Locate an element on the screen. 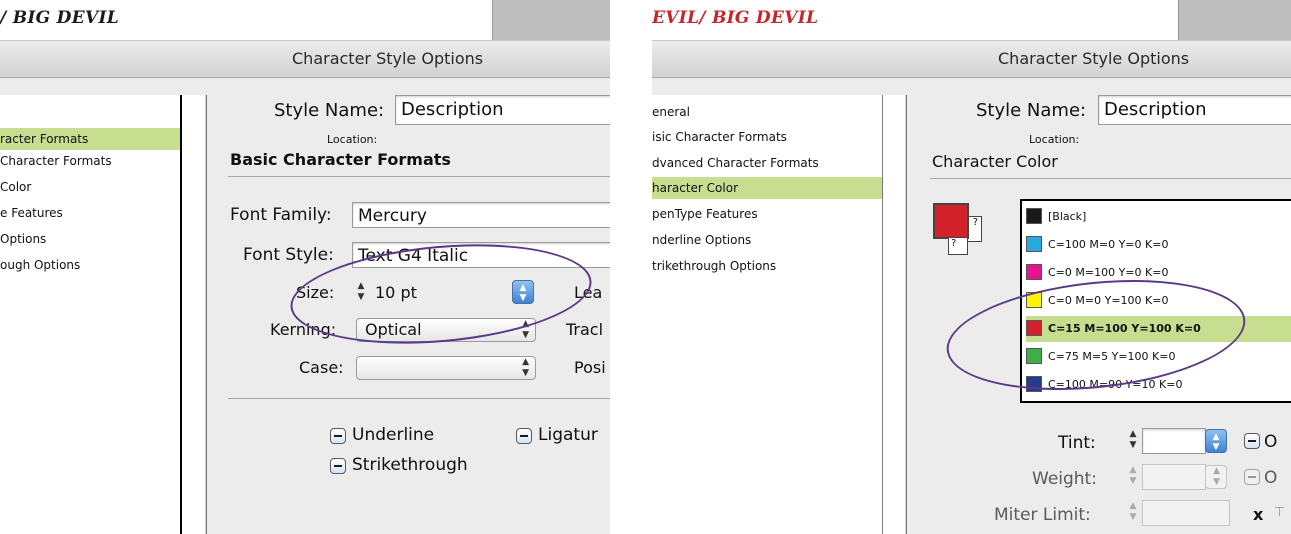 This screenshot has height=534, width=1291. section-title: Basic Character Formats is located at coordinates (340, 159).